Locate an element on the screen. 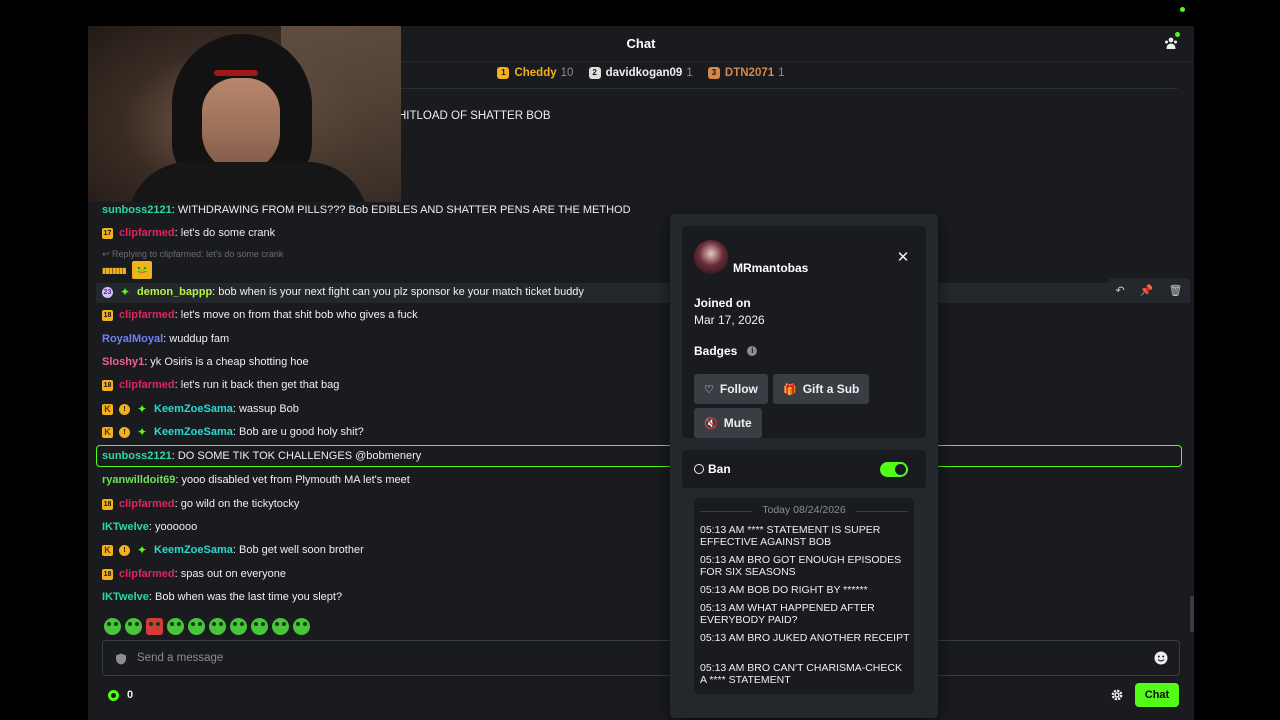  leaderboard-entry: 2 davidkogan09 1 is located at coordinates (640, 73).